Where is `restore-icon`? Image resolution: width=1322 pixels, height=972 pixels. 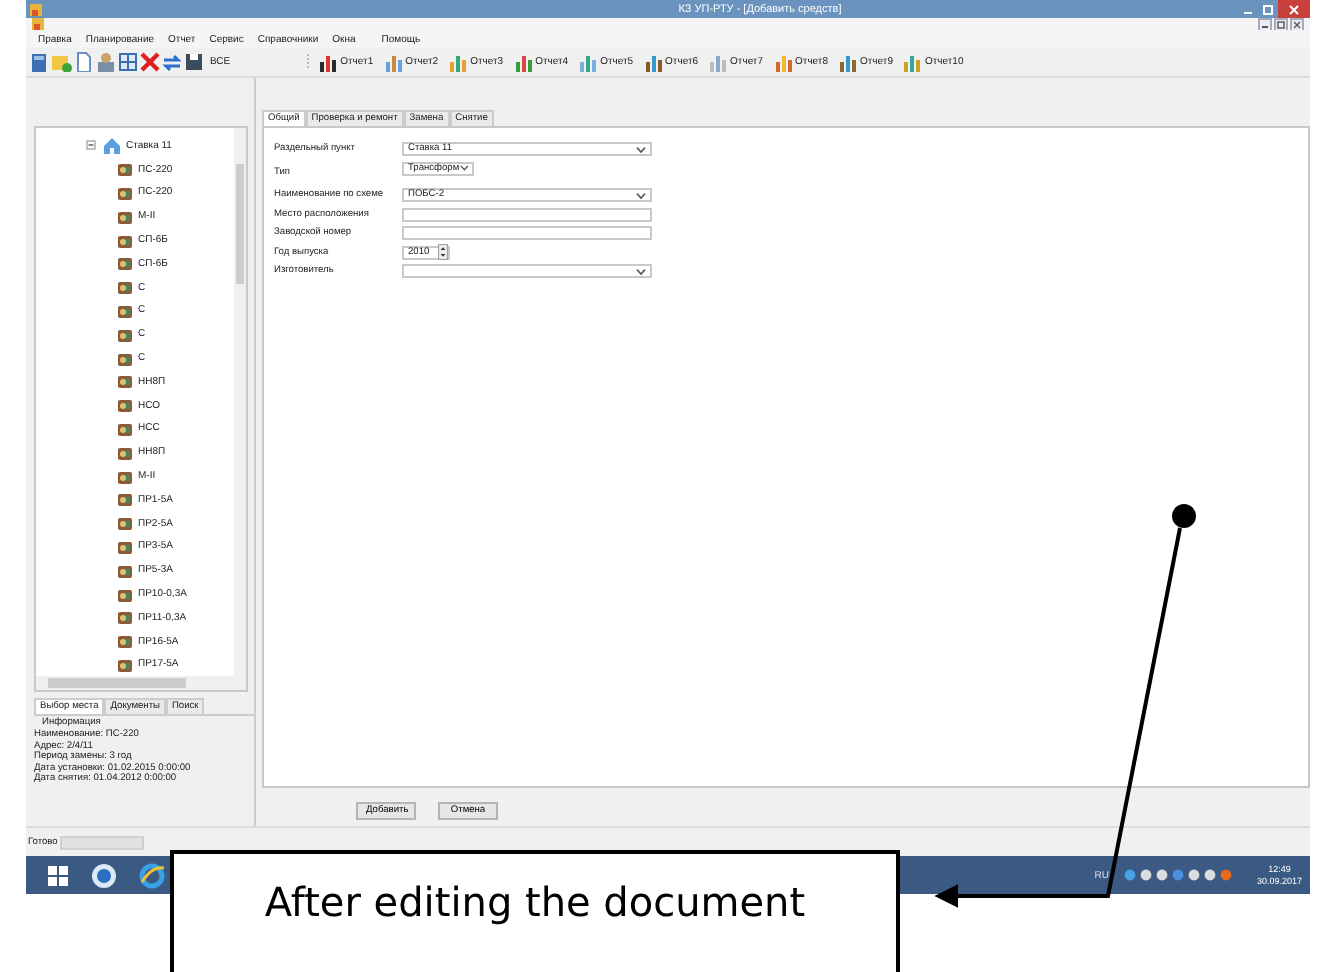 restore-icon is located at coordinates (1281, 24).